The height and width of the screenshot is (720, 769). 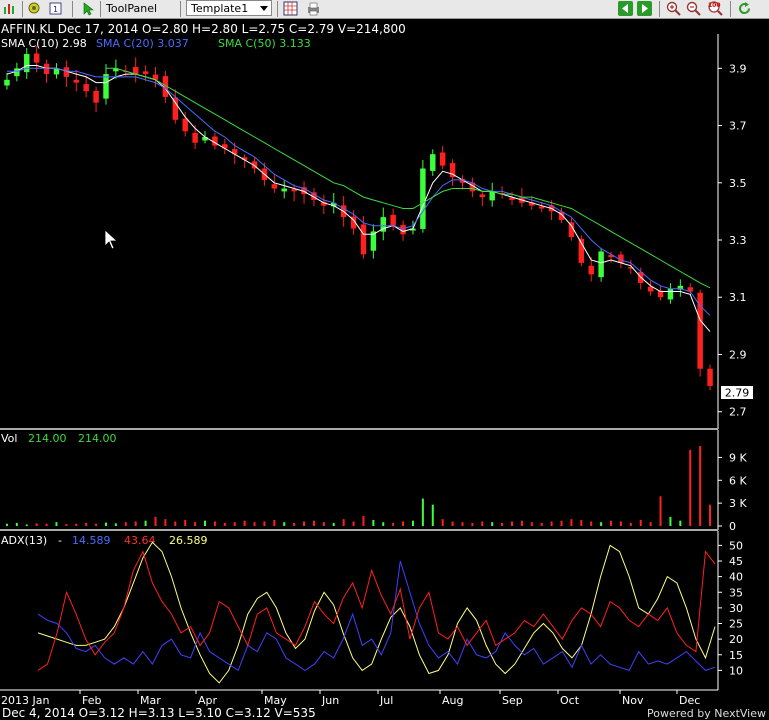 What do you see at coordinates (738, 297) in the screenshot?
I see `price-tick-label: 3.1` at bounding box center [738, 297].